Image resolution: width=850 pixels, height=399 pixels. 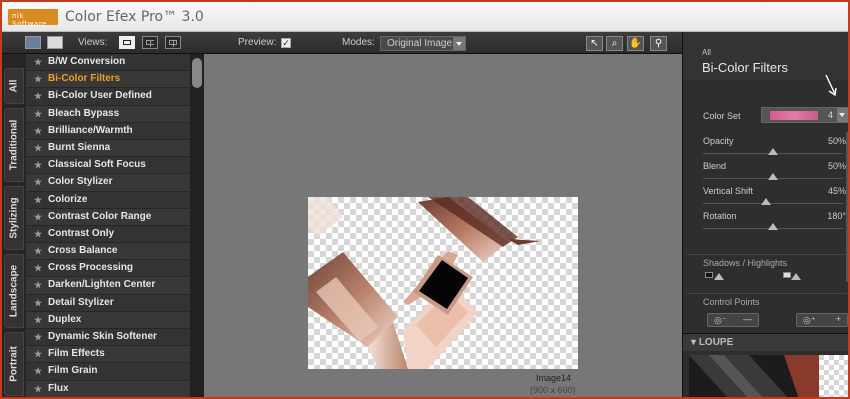 What do you see at coordinates (594, 43) in the screenshot?
I see `pointer-tool-icon: ↖` at bounding box center [594, 43].